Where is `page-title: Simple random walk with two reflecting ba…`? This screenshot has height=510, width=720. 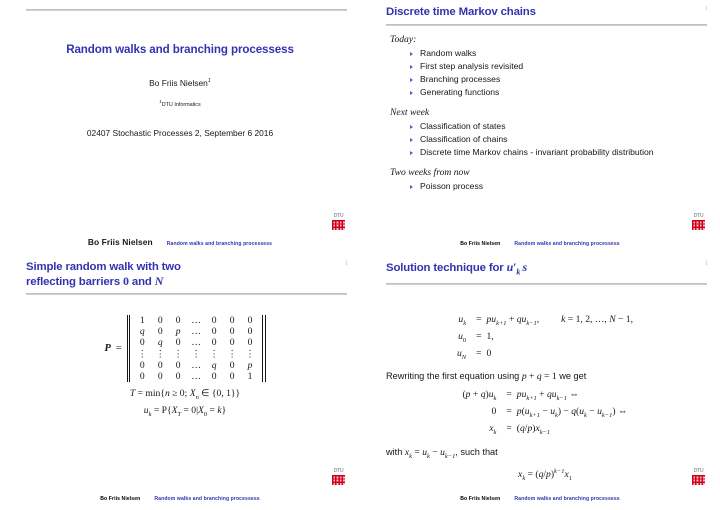 page-title: Simple random walk with two reflecting ba… is located at coordinates (186, 275).